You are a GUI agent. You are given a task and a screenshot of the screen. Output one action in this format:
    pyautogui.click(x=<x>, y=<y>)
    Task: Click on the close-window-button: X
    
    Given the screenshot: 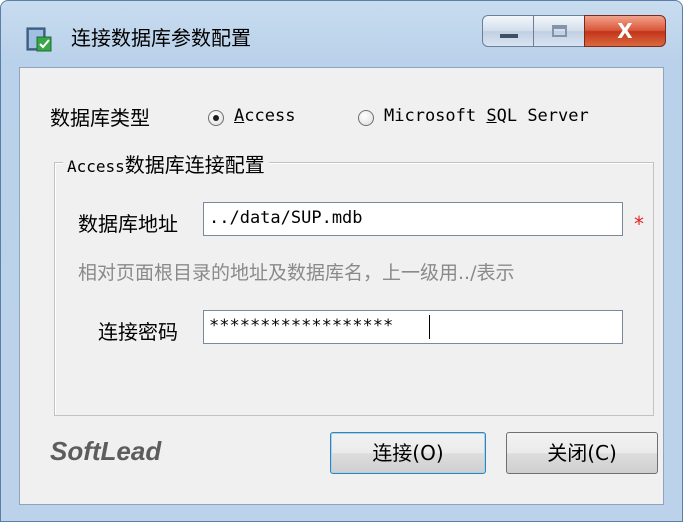 What is the action you would take?
    pyautogui.click(x=625, y=31)
    